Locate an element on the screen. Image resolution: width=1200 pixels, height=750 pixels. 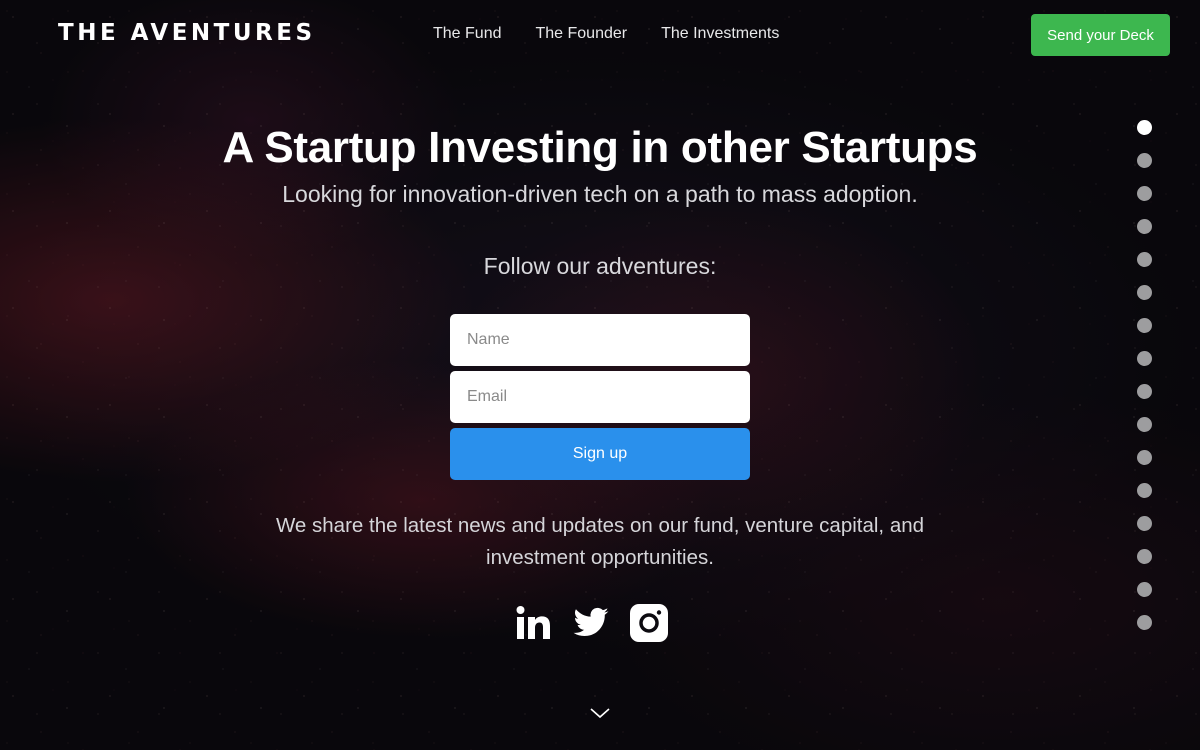
hero-title: A Startup Investing in other Startups is located at coordinates (600, 147).